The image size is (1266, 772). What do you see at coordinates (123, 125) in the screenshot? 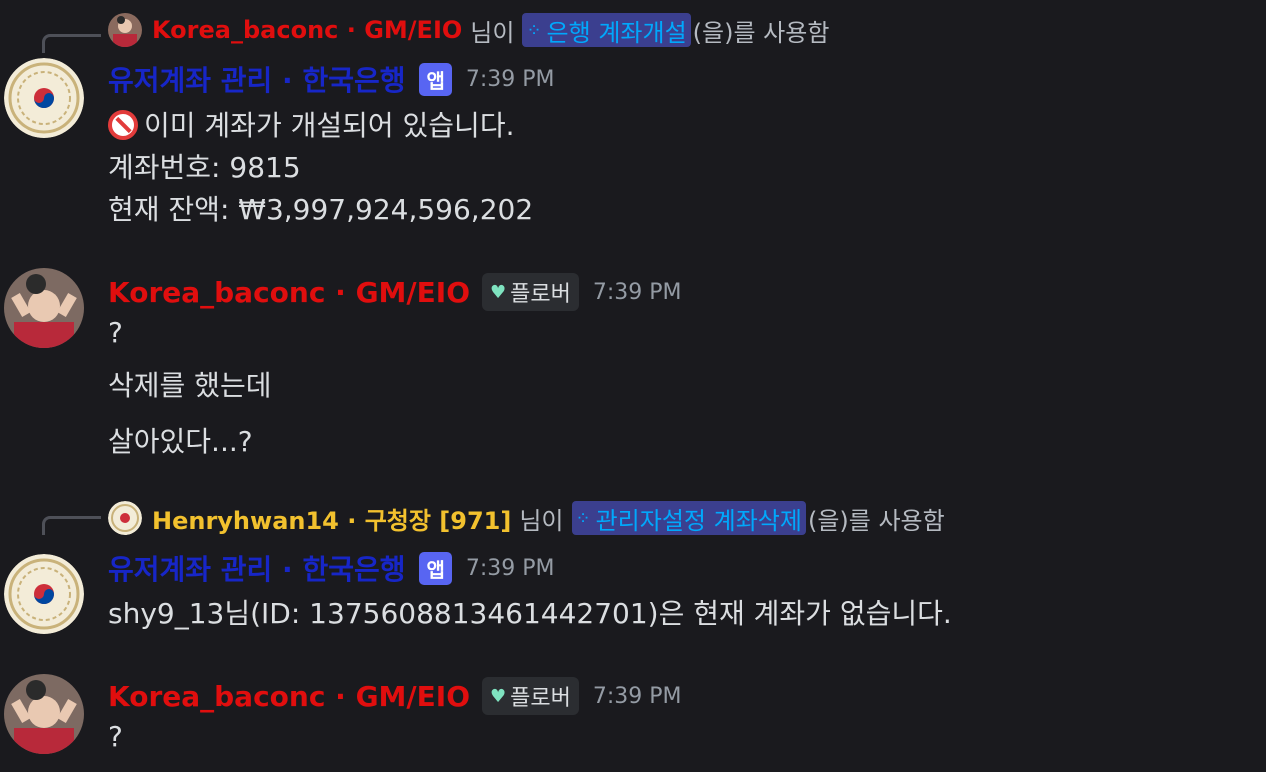
I see `prohibited-emoji-icon` at bounding box center [123, 125].